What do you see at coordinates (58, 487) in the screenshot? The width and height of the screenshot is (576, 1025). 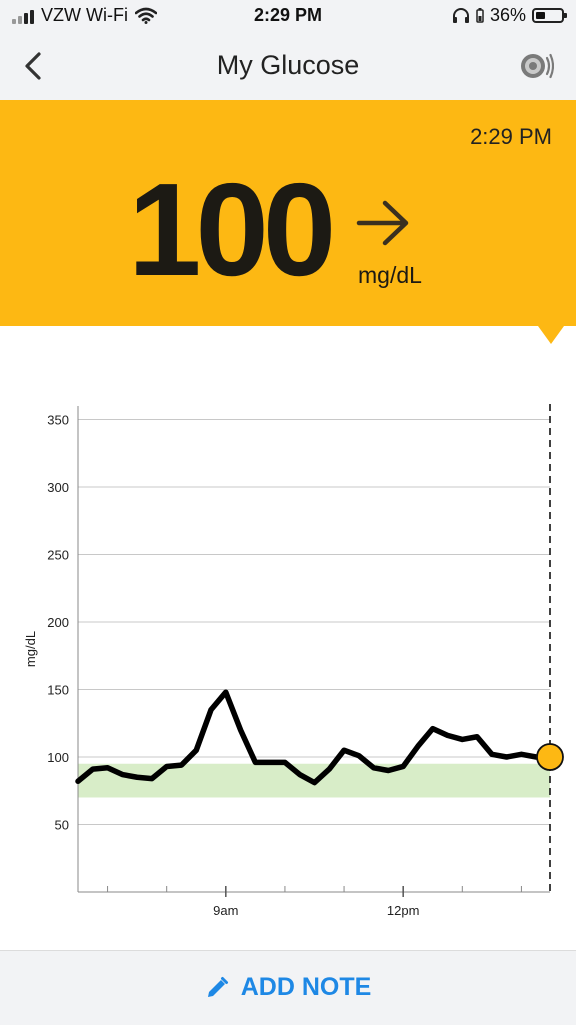 I see `y-tick-label: 300` at bounding box center [58, 487].